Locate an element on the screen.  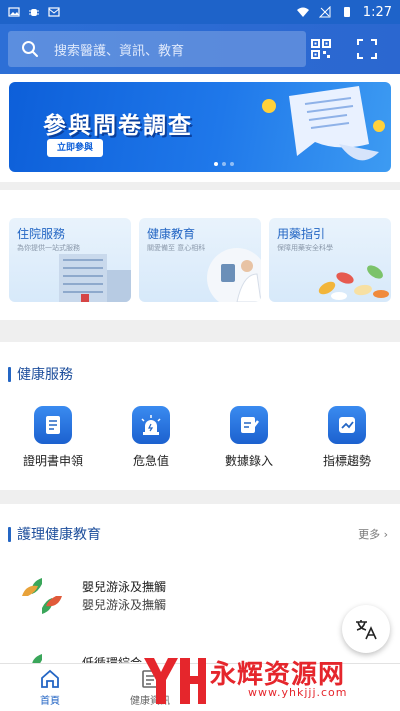
qr-code-icon is located at coordinates (321, 49).